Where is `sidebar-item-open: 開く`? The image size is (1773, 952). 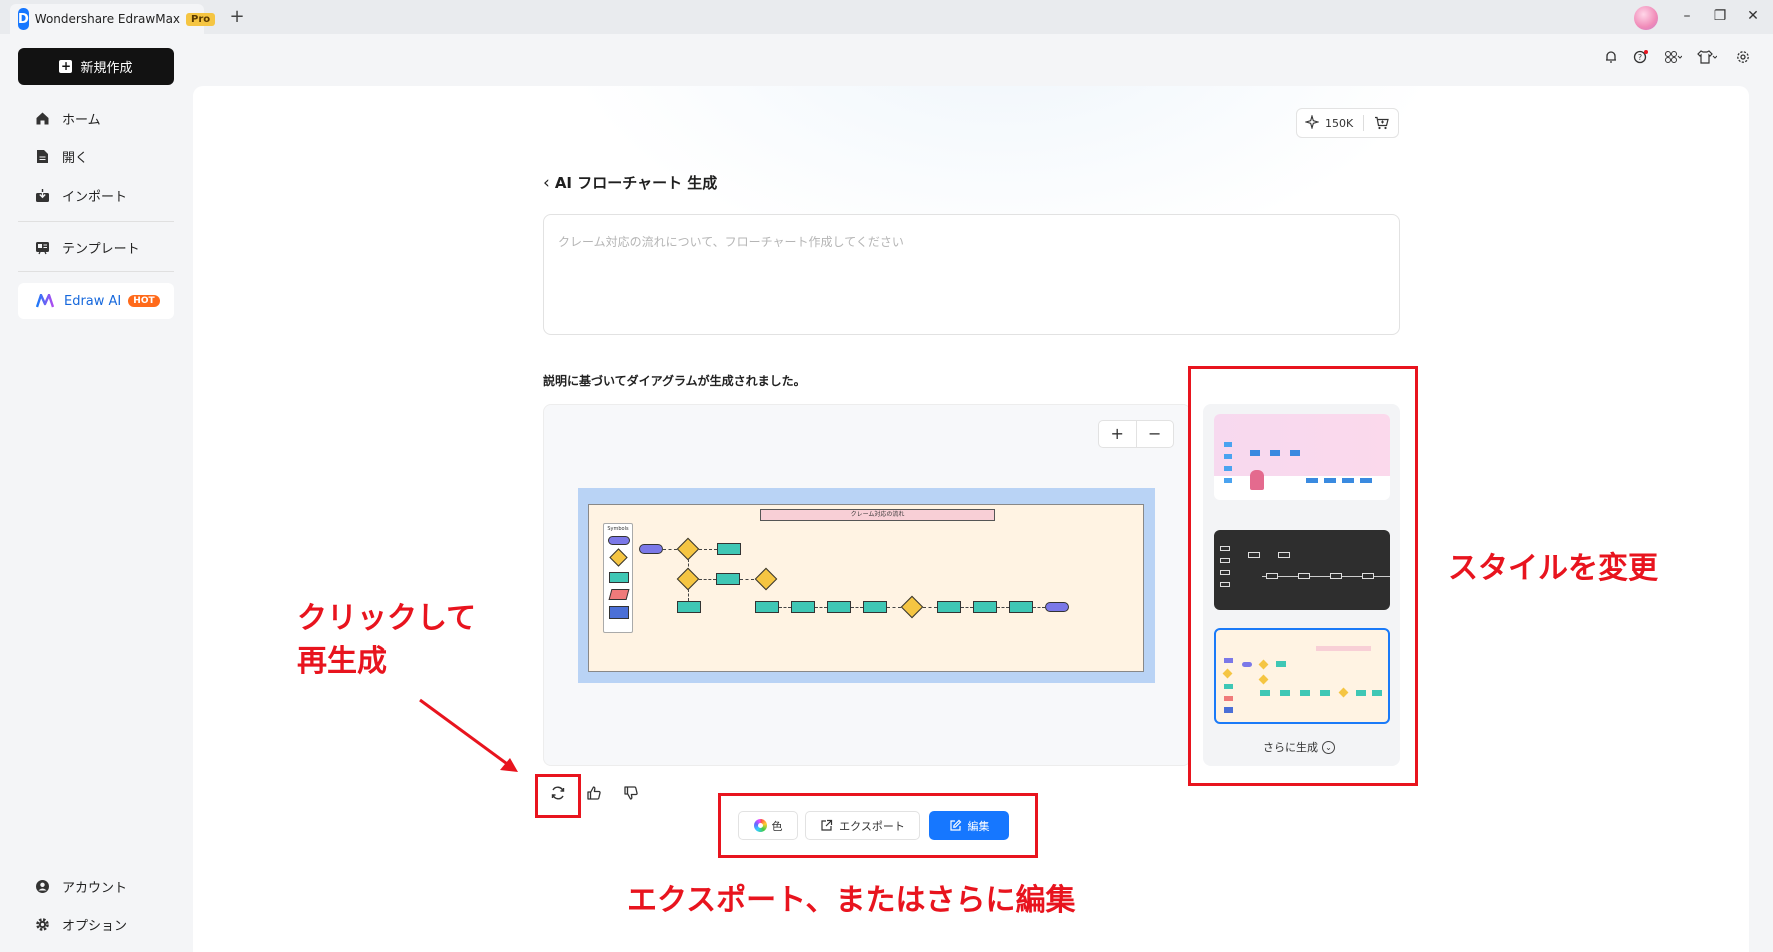 sidebar-item-open: 開く is located at coordinates (61, 156).